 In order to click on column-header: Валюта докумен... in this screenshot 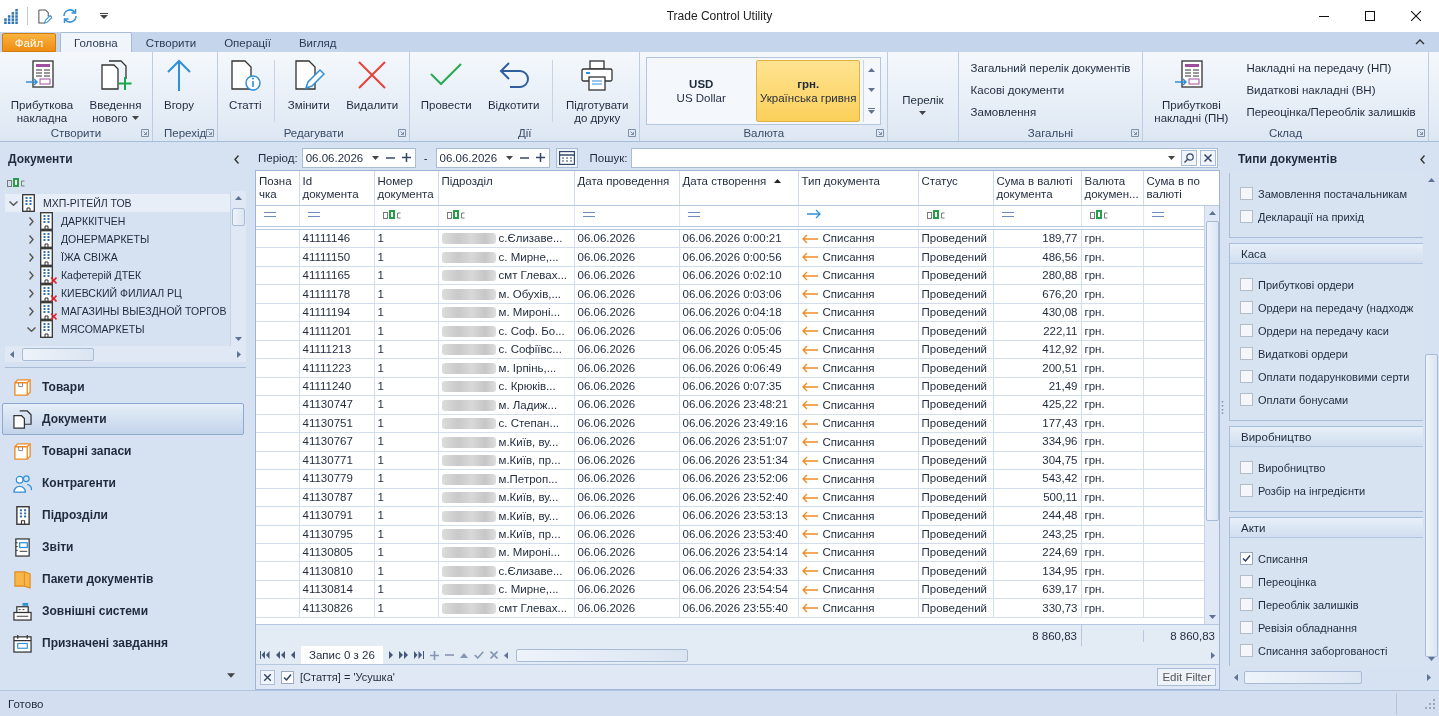, I will do `click(1112, 188)`.